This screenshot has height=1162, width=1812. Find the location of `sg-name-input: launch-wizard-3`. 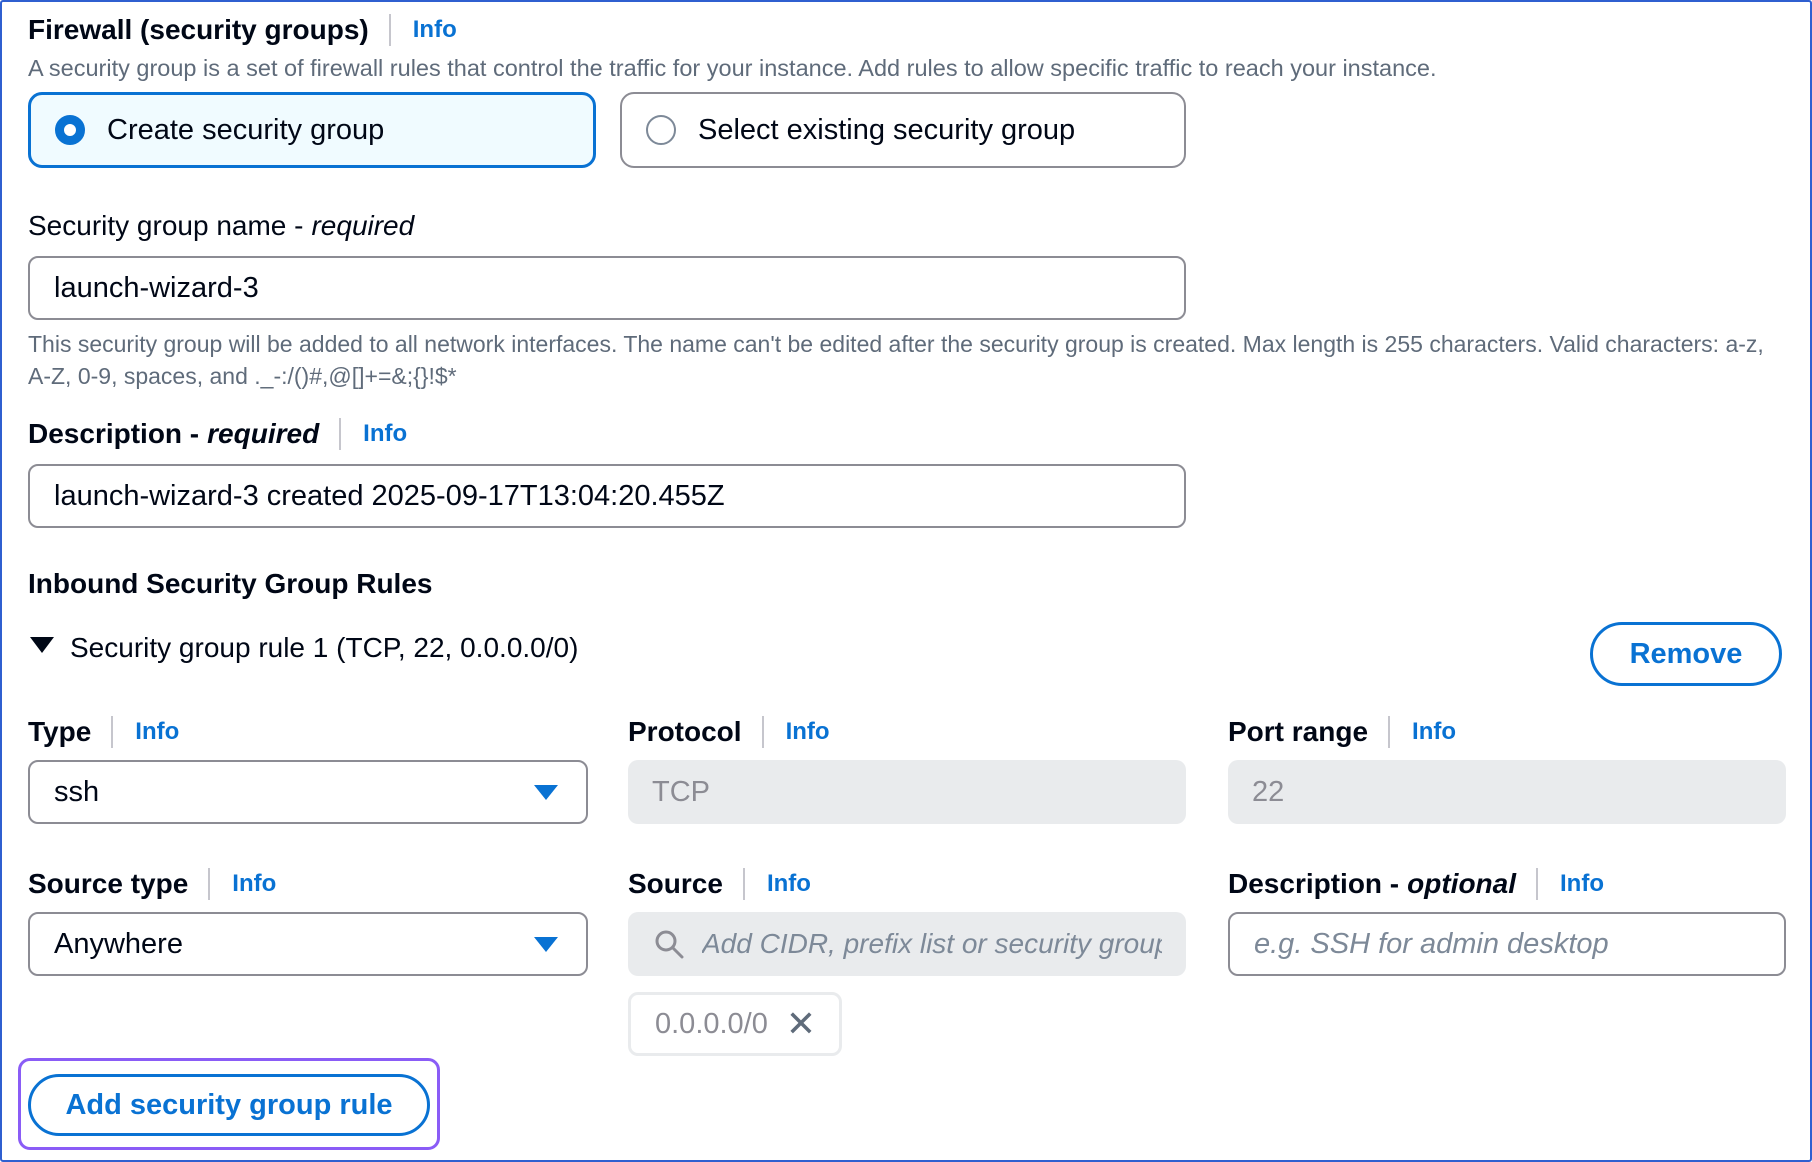

sg-name-input: launch-wizard-3 is located at coordinates (607, 288).